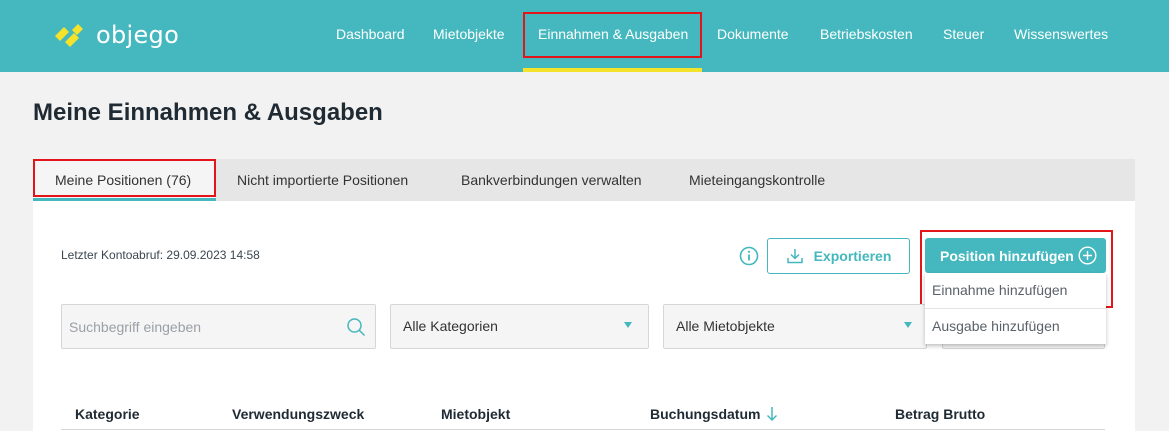  I want to click on search-icon, so click(356, 327).